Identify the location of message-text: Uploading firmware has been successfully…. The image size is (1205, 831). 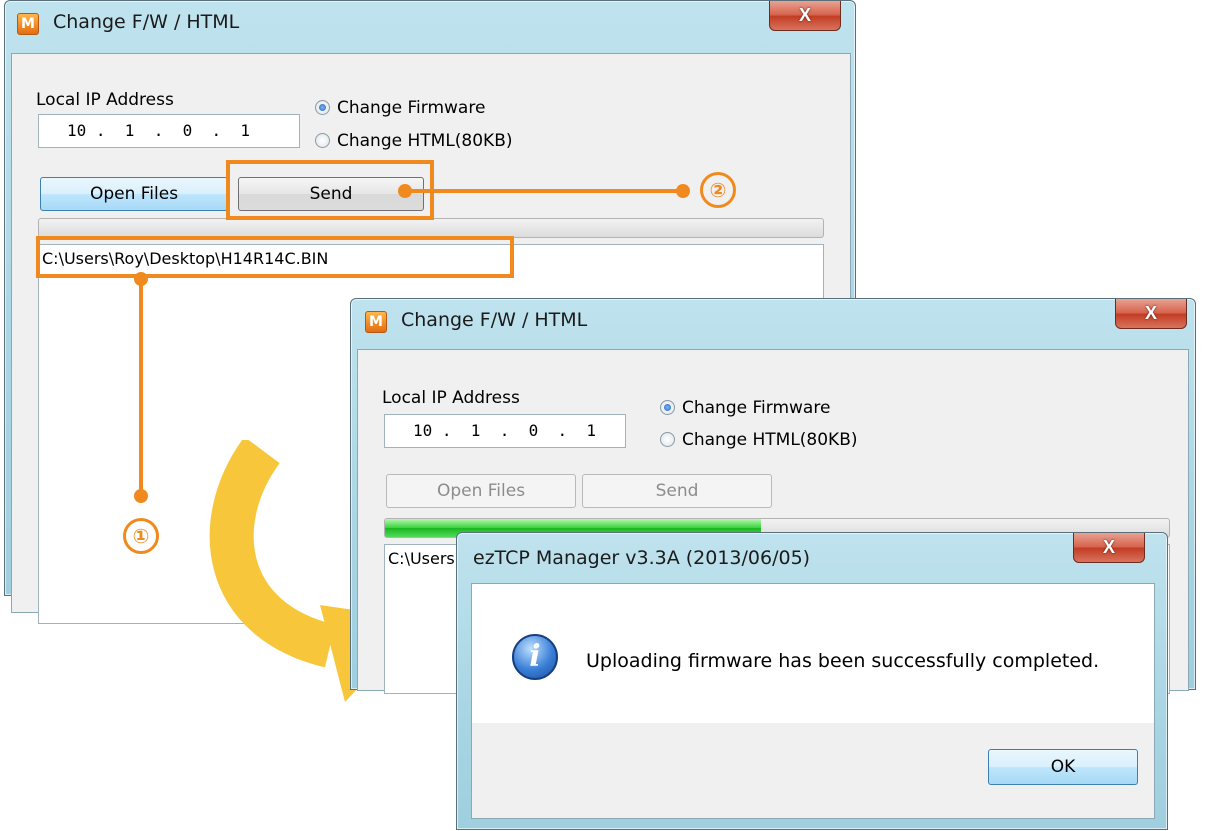
(843, 661).